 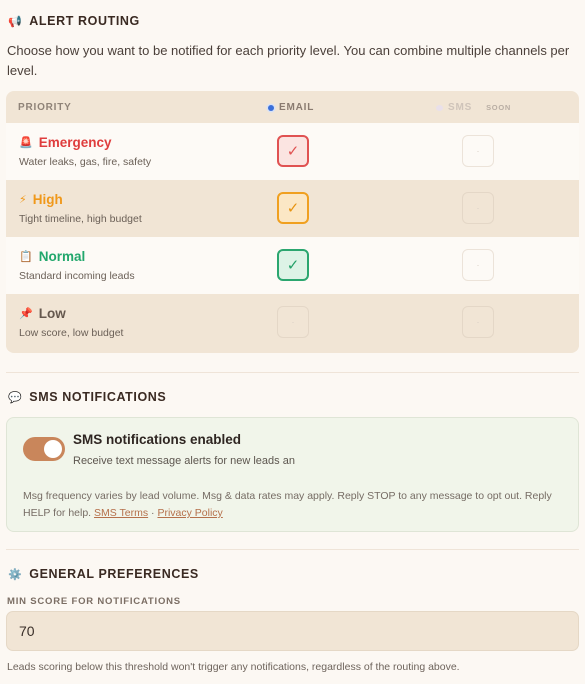 I want to click on priority-description: Standard incoming leads, so click(x=77, y=276).